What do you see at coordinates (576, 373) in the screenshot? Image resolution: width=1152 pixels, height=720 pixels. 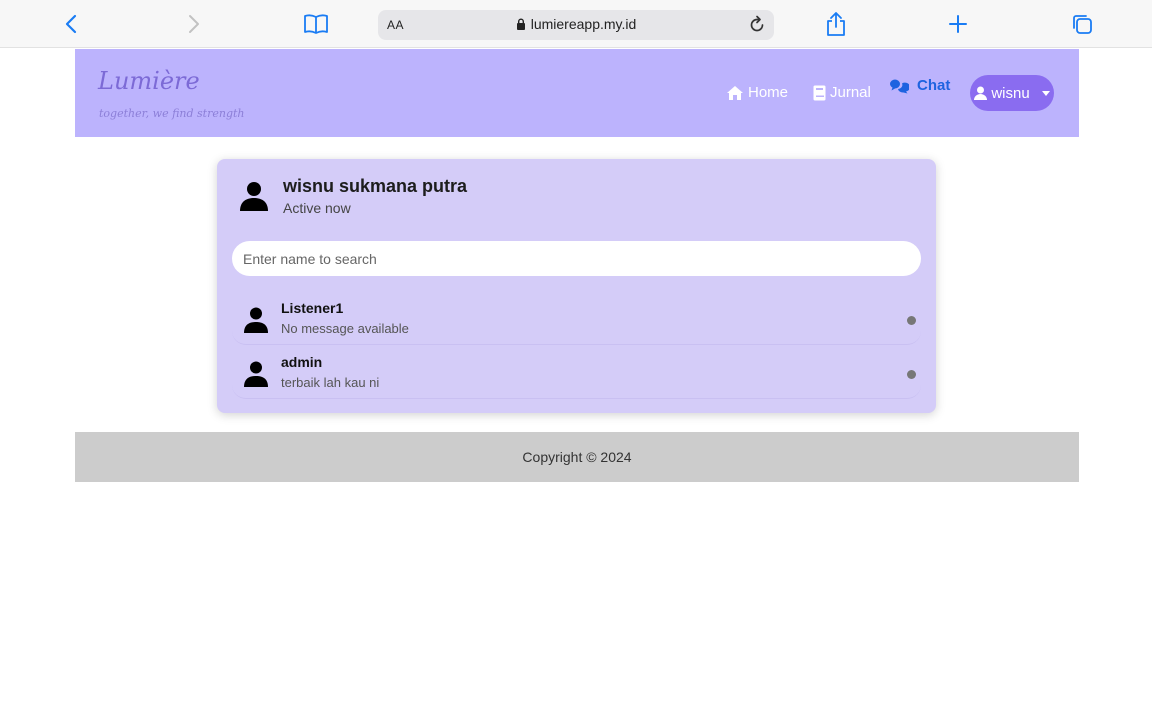 I see `list-item: admin terbaik lah kau ni` at bounding box center [576, 373].